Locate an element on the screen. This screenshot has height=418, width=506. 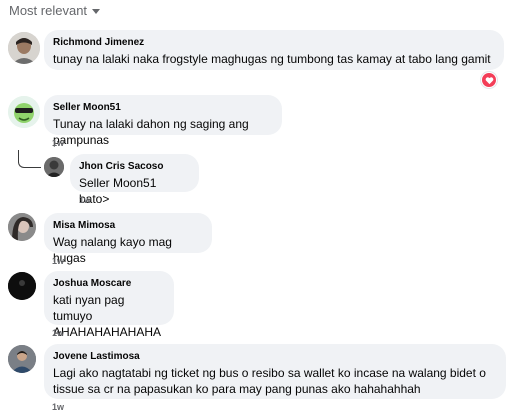
sort-dropdown: Most relevant is located at coordinates (55, 10).